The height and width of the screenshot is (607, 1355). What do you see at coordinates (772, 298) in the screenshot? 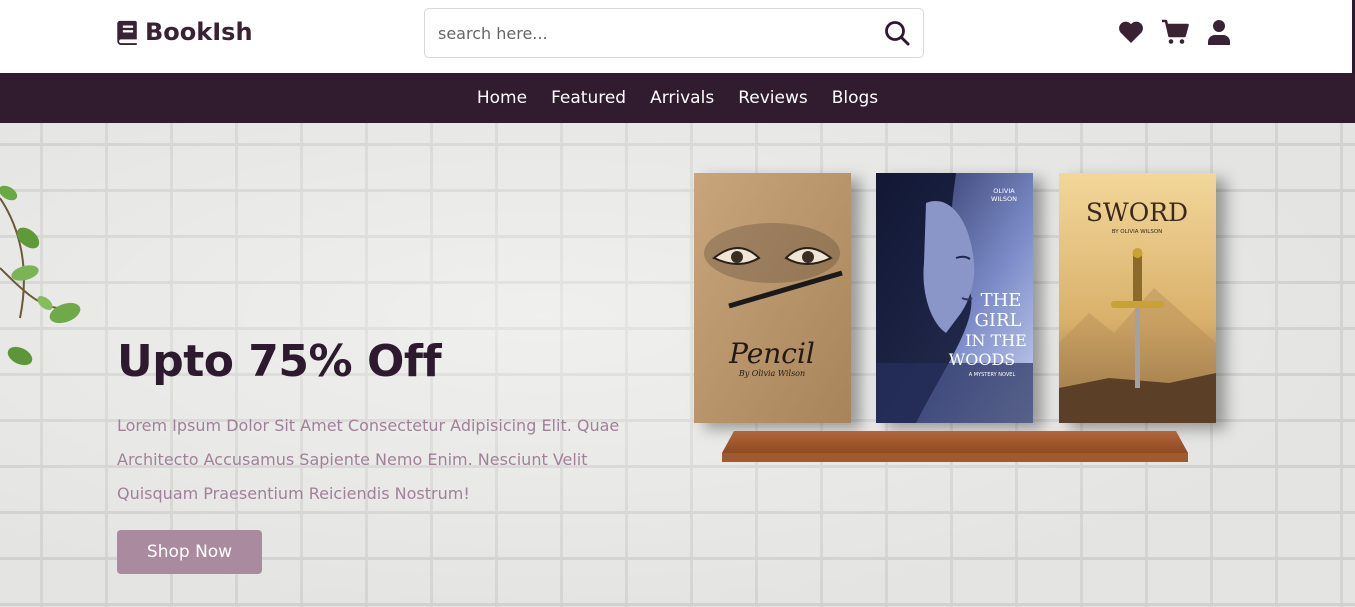
I see `book-cover-pencil: Pencil By Olivia Wilson` at bounding box center [772, 298].